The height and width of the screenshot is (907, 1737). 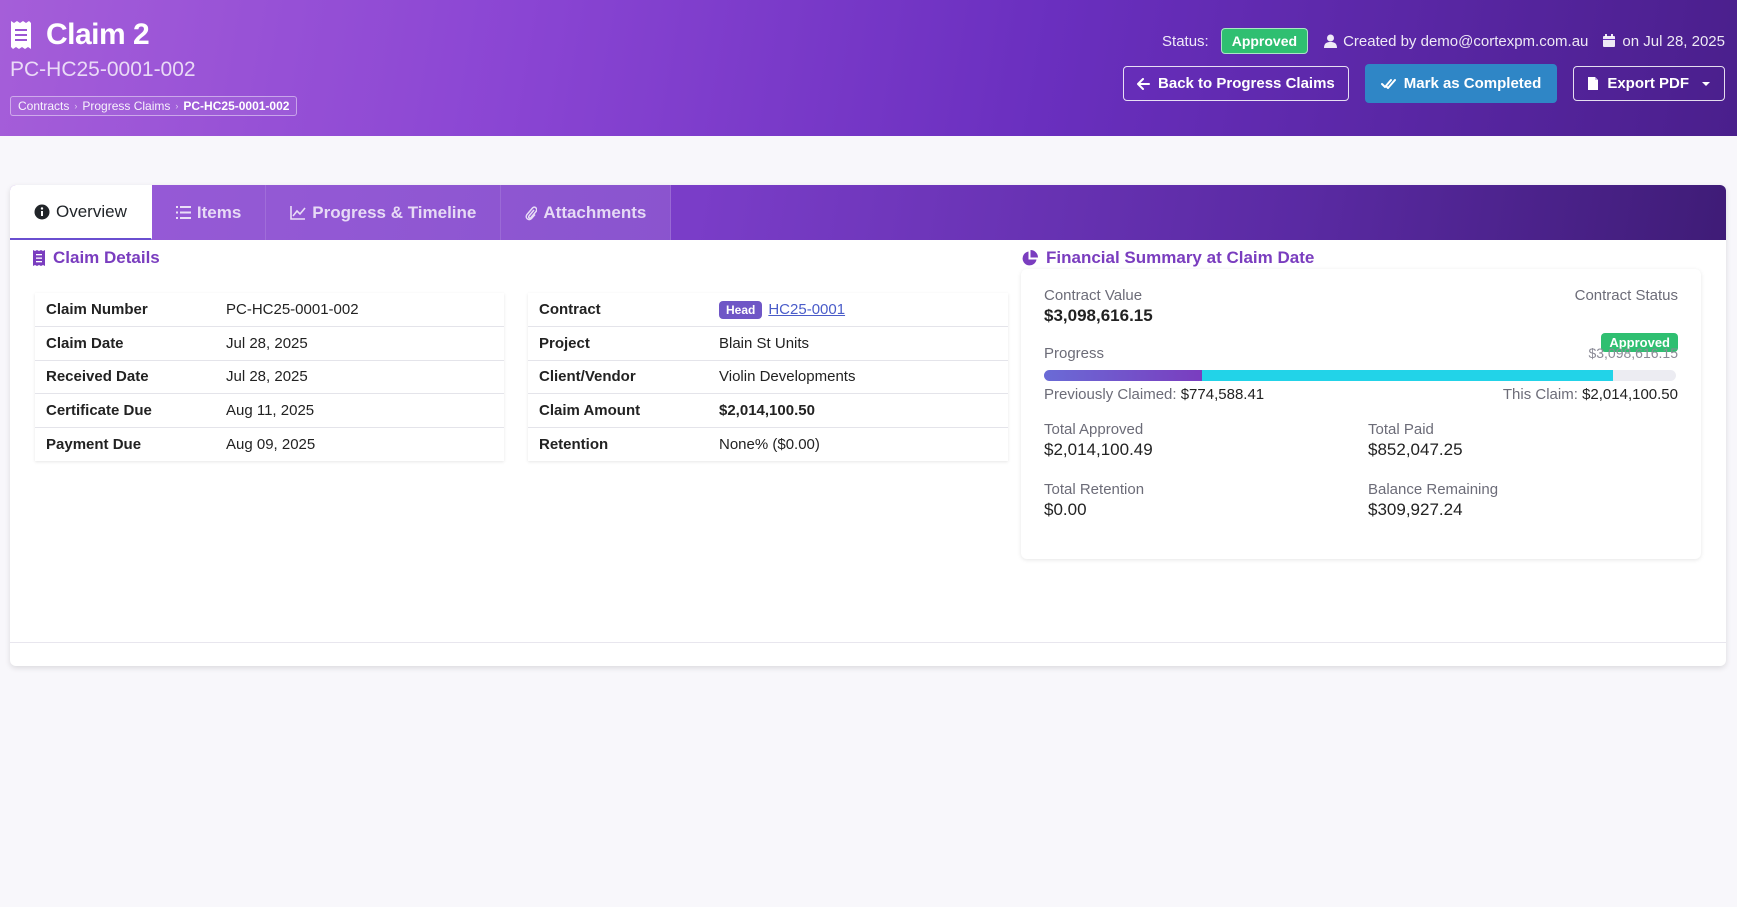 I want to click on table-row: Retention None% ($0.00), so click(x=768, y=443).